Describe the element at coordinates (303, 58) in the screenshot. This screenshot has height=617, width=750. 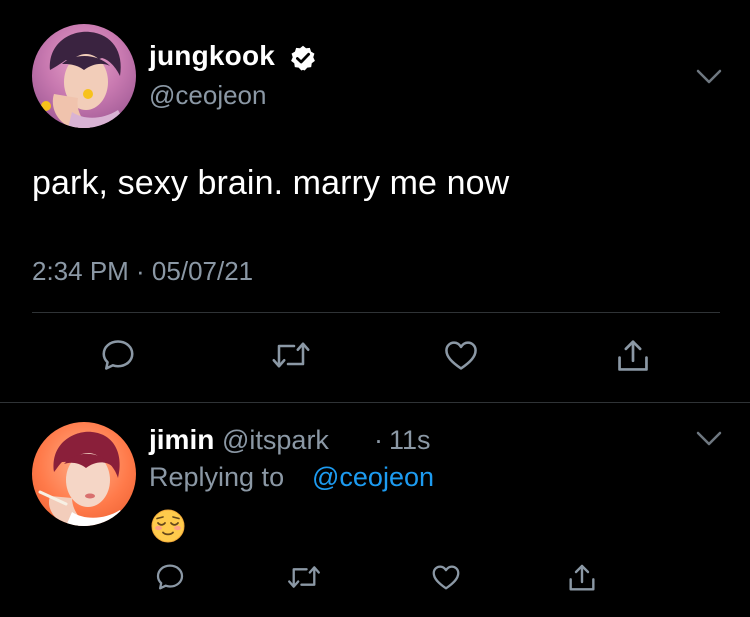
I see `verified-badge-icon` at that location.